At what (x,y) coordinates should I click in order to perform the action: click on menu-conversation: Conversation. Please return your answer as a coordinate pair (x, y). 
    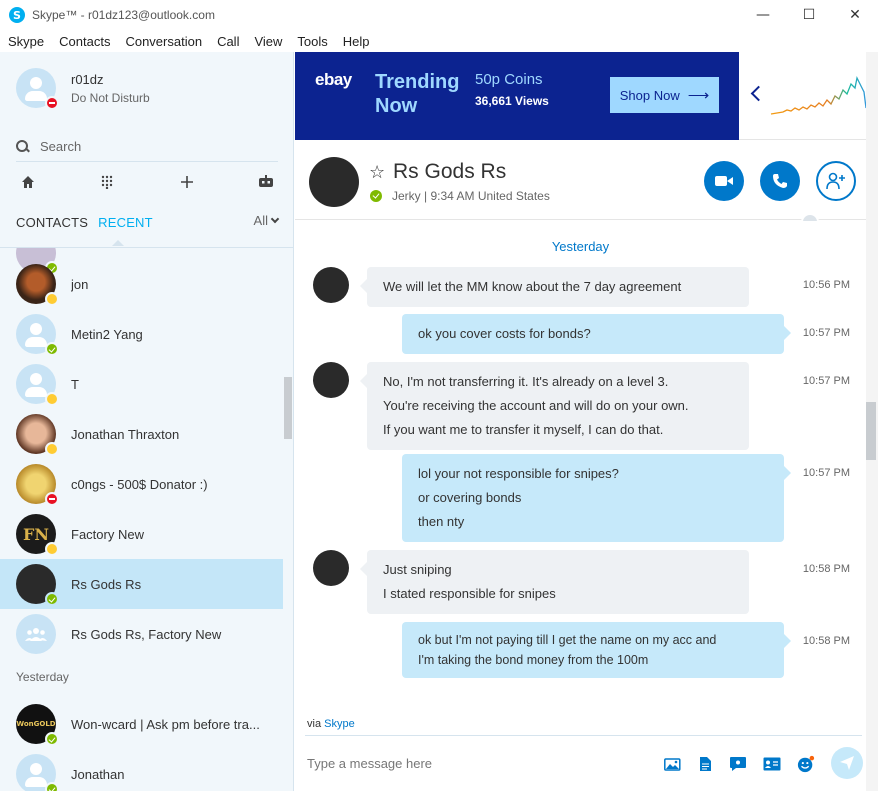
    Looking at the image, I should click on (163, 41).